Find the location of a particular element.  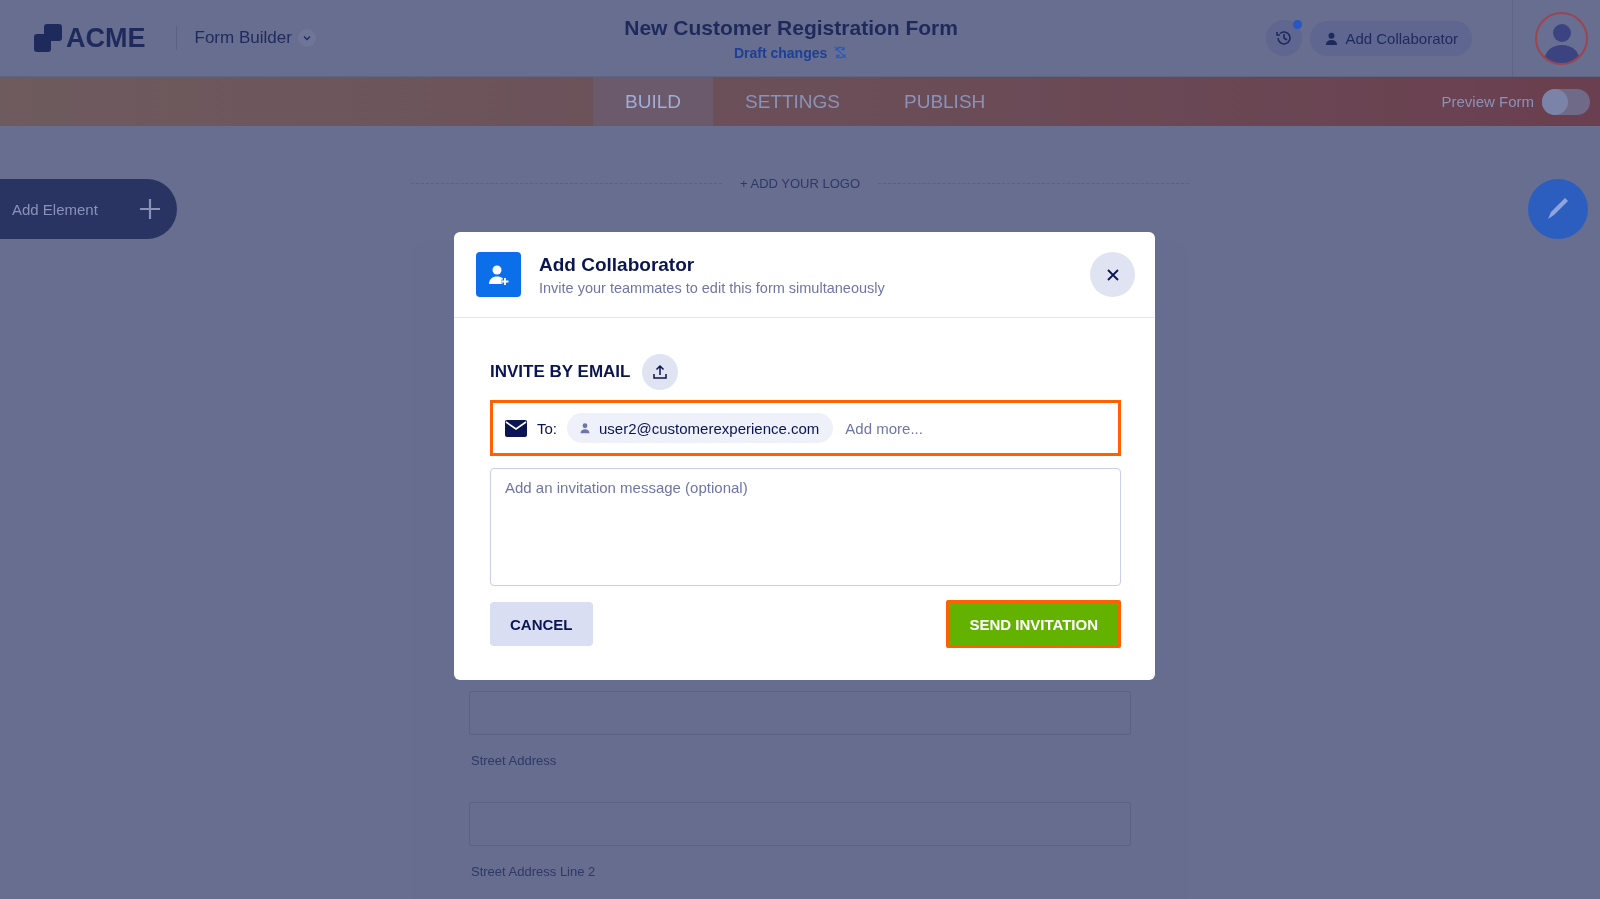

app-menu: Form Builder is located at coordinates (255, 38).